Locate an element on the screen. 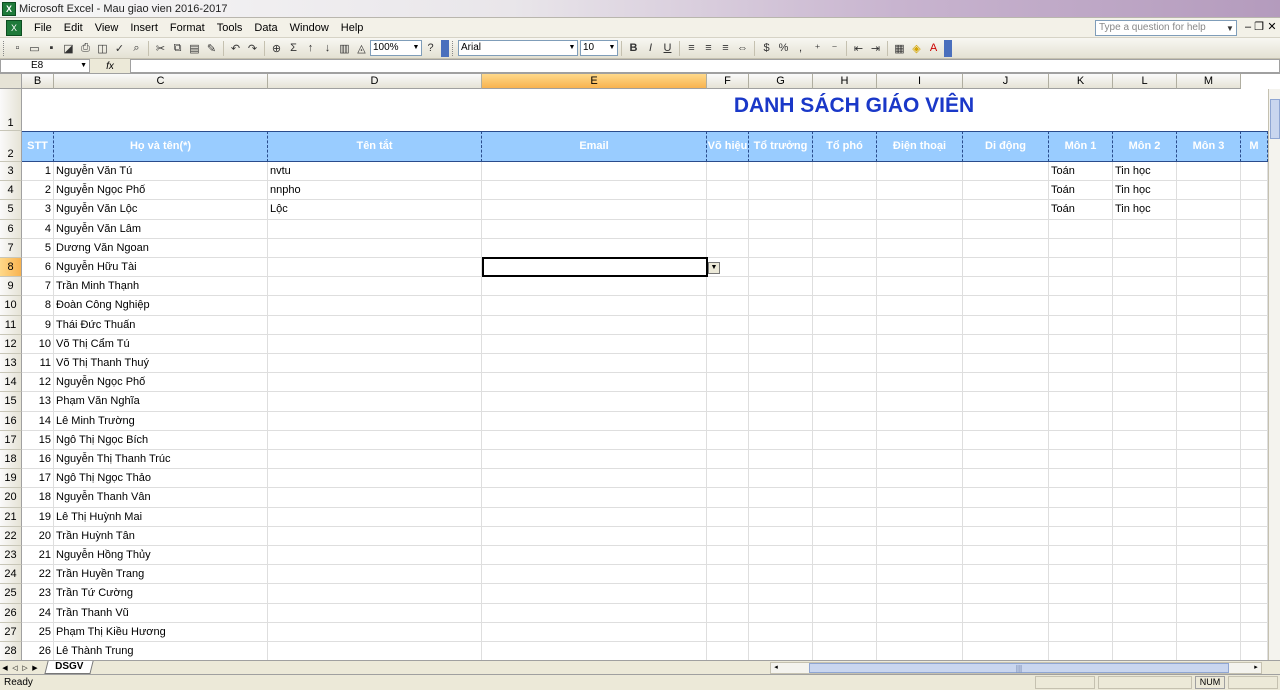 The height and width of the screenshot is (690, 1280). cell-name-col: Lê Thị Huỳnh Mai is located at coordinates (161, 517).